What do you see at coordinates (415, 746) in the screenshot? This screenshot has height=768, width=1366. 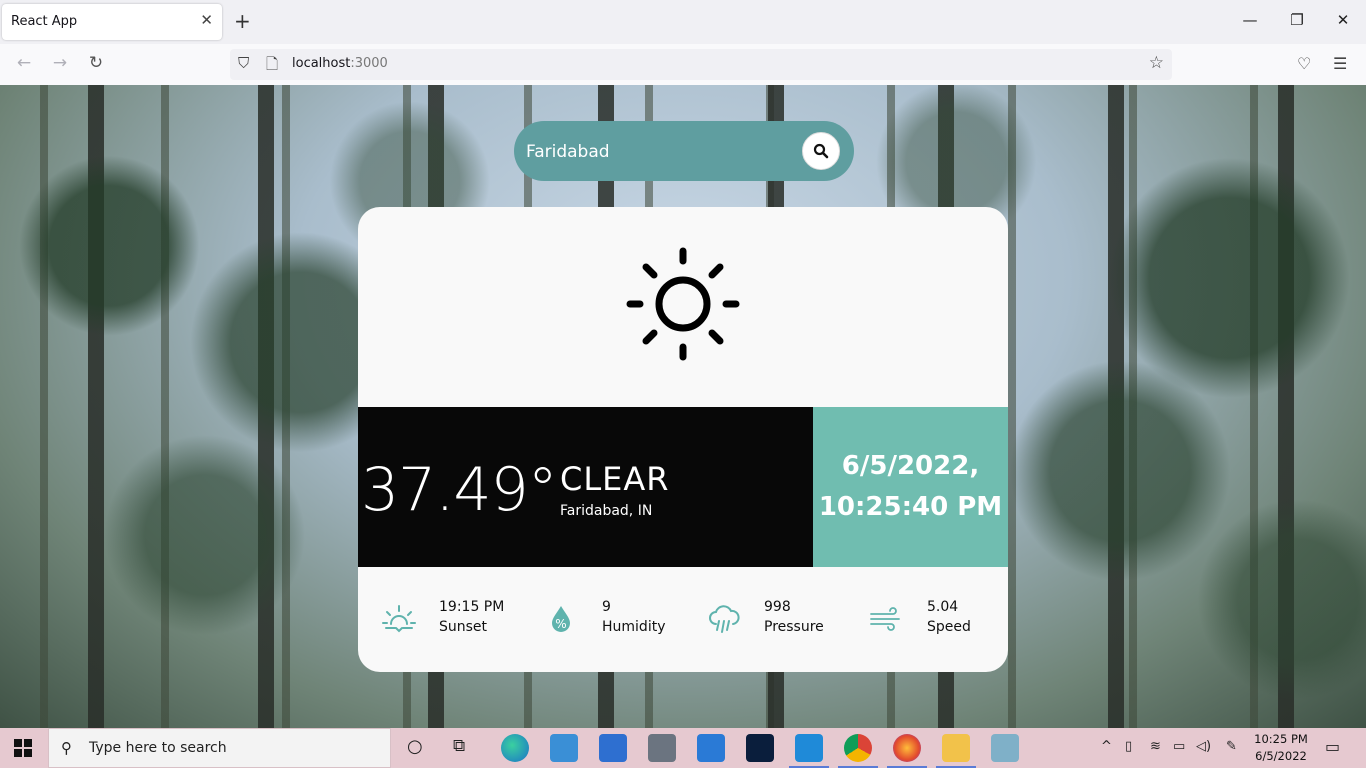 I see `cortana-icon: ○` at bounding box center [415, 746].